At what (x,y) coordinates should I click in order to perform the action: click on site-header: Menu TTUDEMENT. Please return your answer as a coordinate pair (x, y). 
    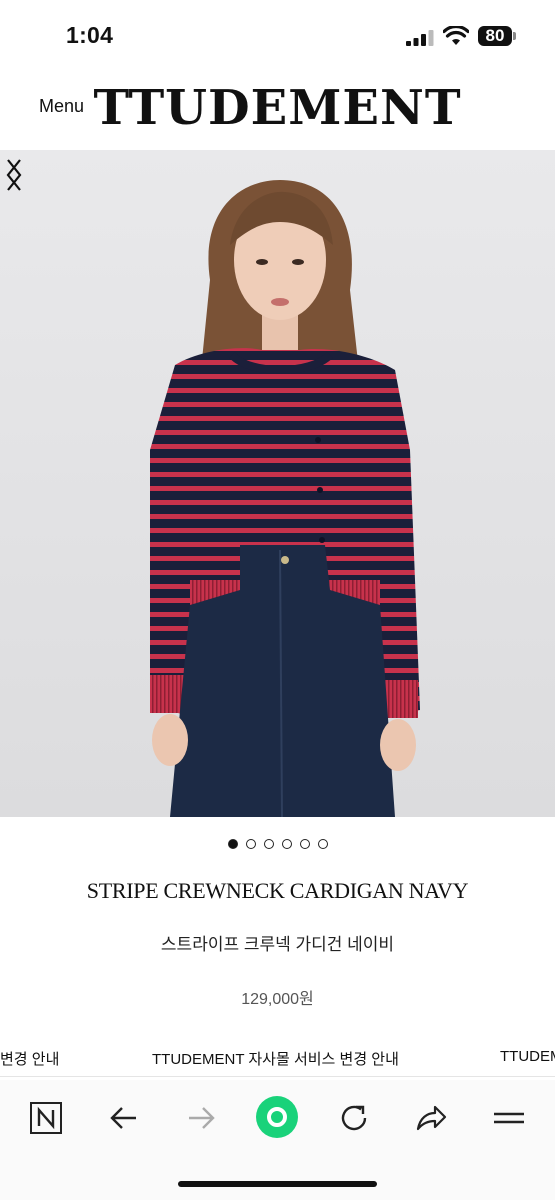
    Looking at the image, I should click on (277, 110).